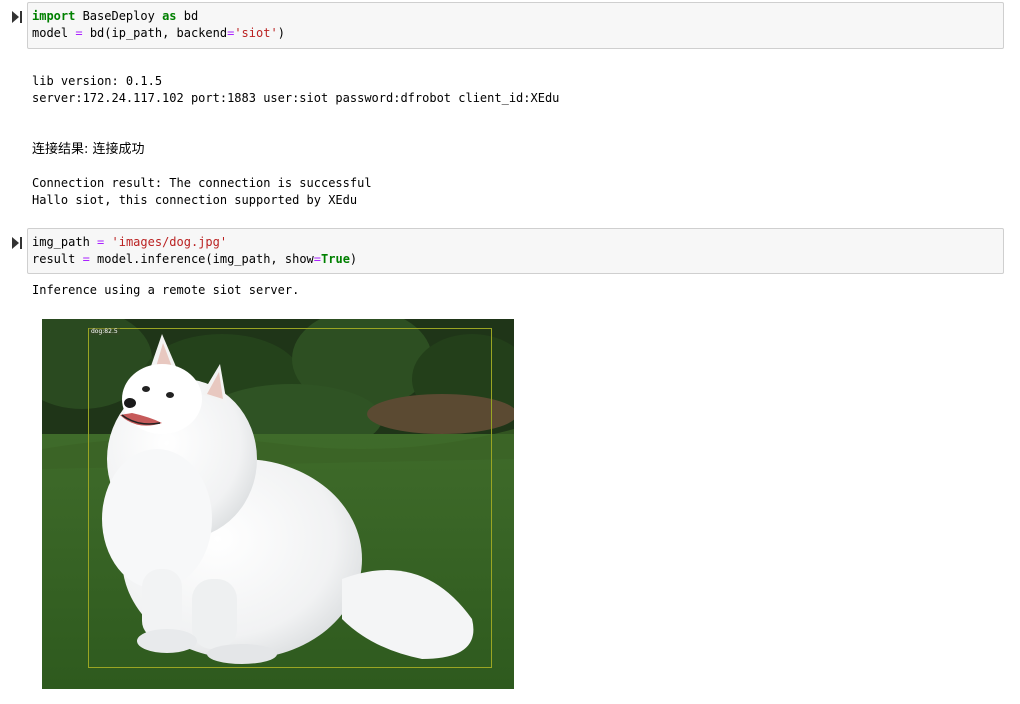 The width and height of the screenshot is (1020, 704). What do you see at coordinates (54, 16) in the screenshot?
I see `code-token: import` at bounding box center [54, 16].